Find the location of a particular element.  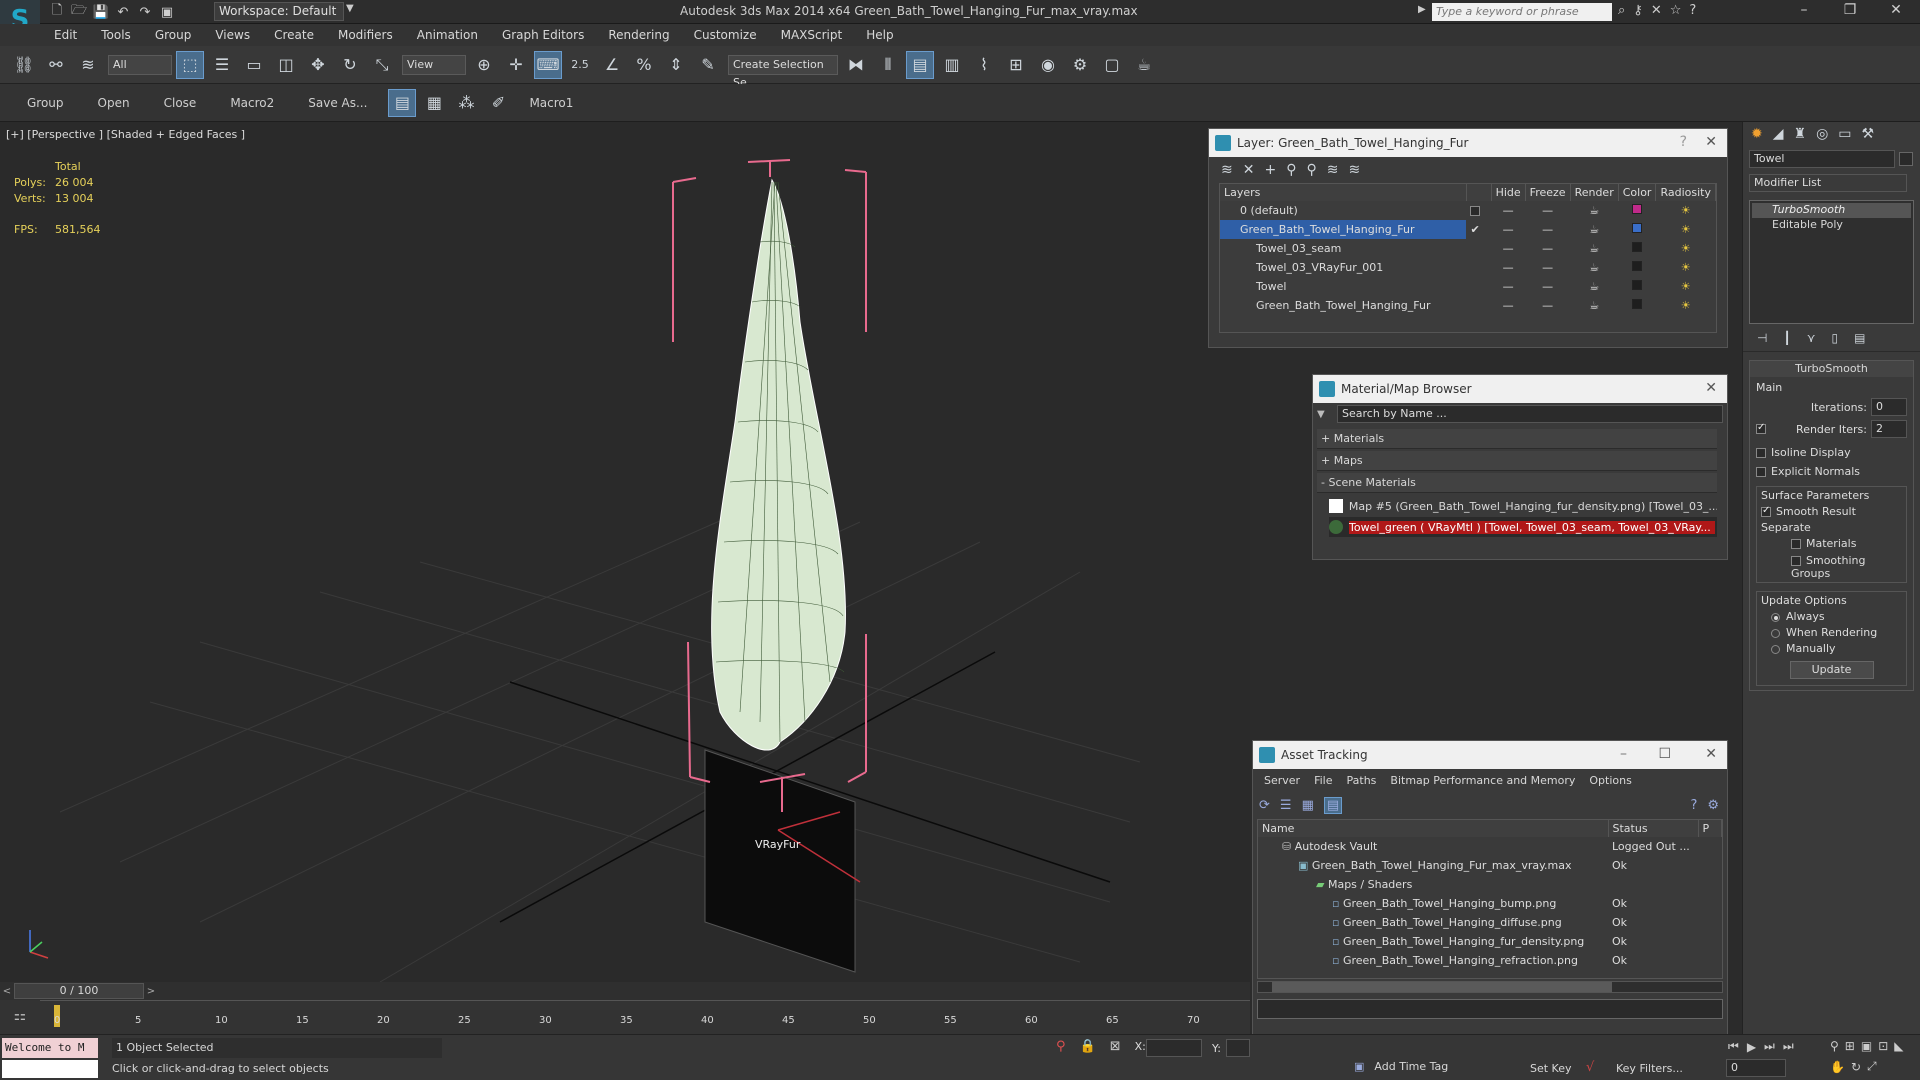

thumbnail-view-icon: ▦ is located at coordinates (1308, 805).